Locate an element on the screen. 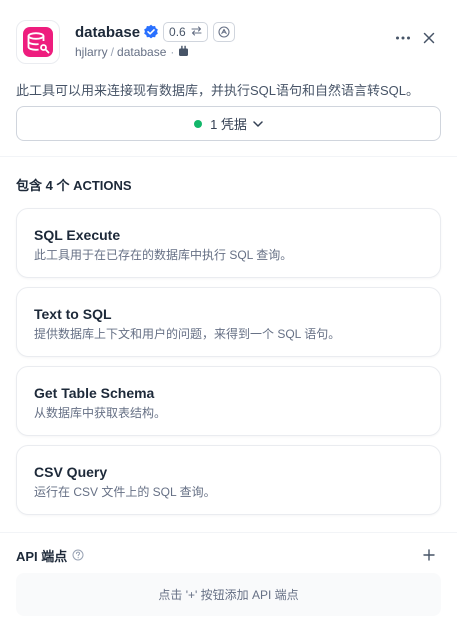 The height and width of the screenshot is (617, 457). repo-name: database is located at coordinates (142, 52).